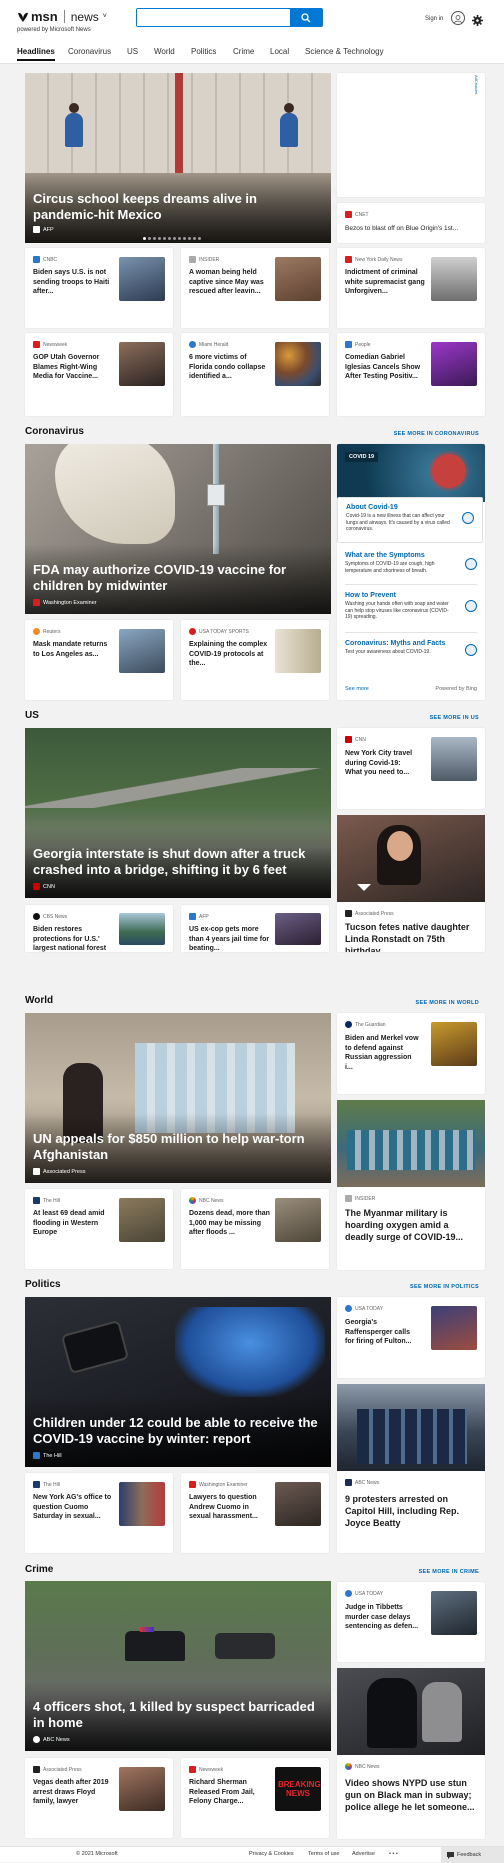 This screenshot has width=504, height=1863. Describe the element at coordinates (43, 1284) in the screenshot. I see `section-heading-politics: Politics` at that location.